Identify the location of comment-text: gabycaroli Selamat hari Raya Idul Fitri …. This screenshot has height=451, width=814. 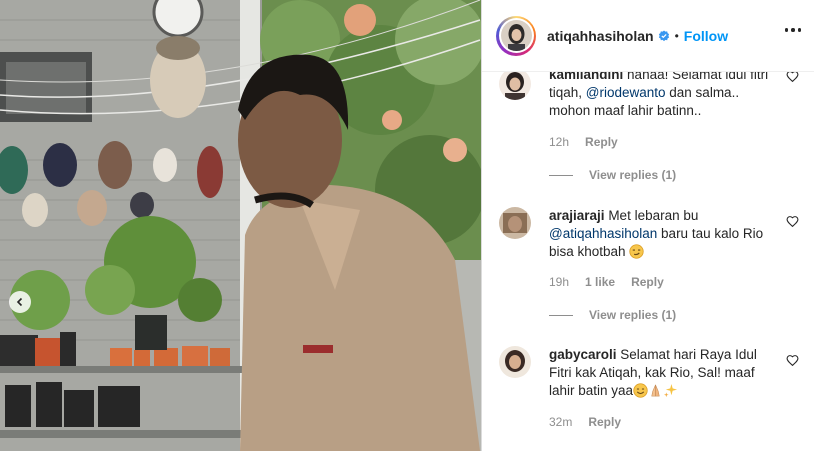
(660, 373).